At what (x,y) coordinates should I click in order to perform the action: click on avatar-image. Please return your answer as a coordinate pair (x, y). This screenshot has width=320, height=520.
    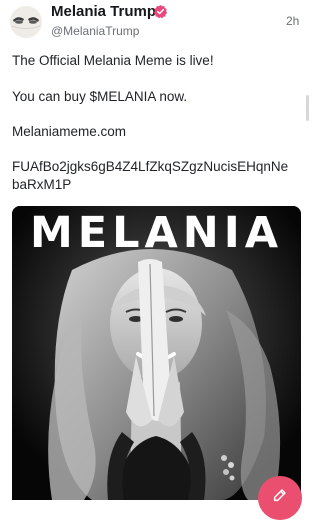
    Looking at the image, I should click on (26, 22).